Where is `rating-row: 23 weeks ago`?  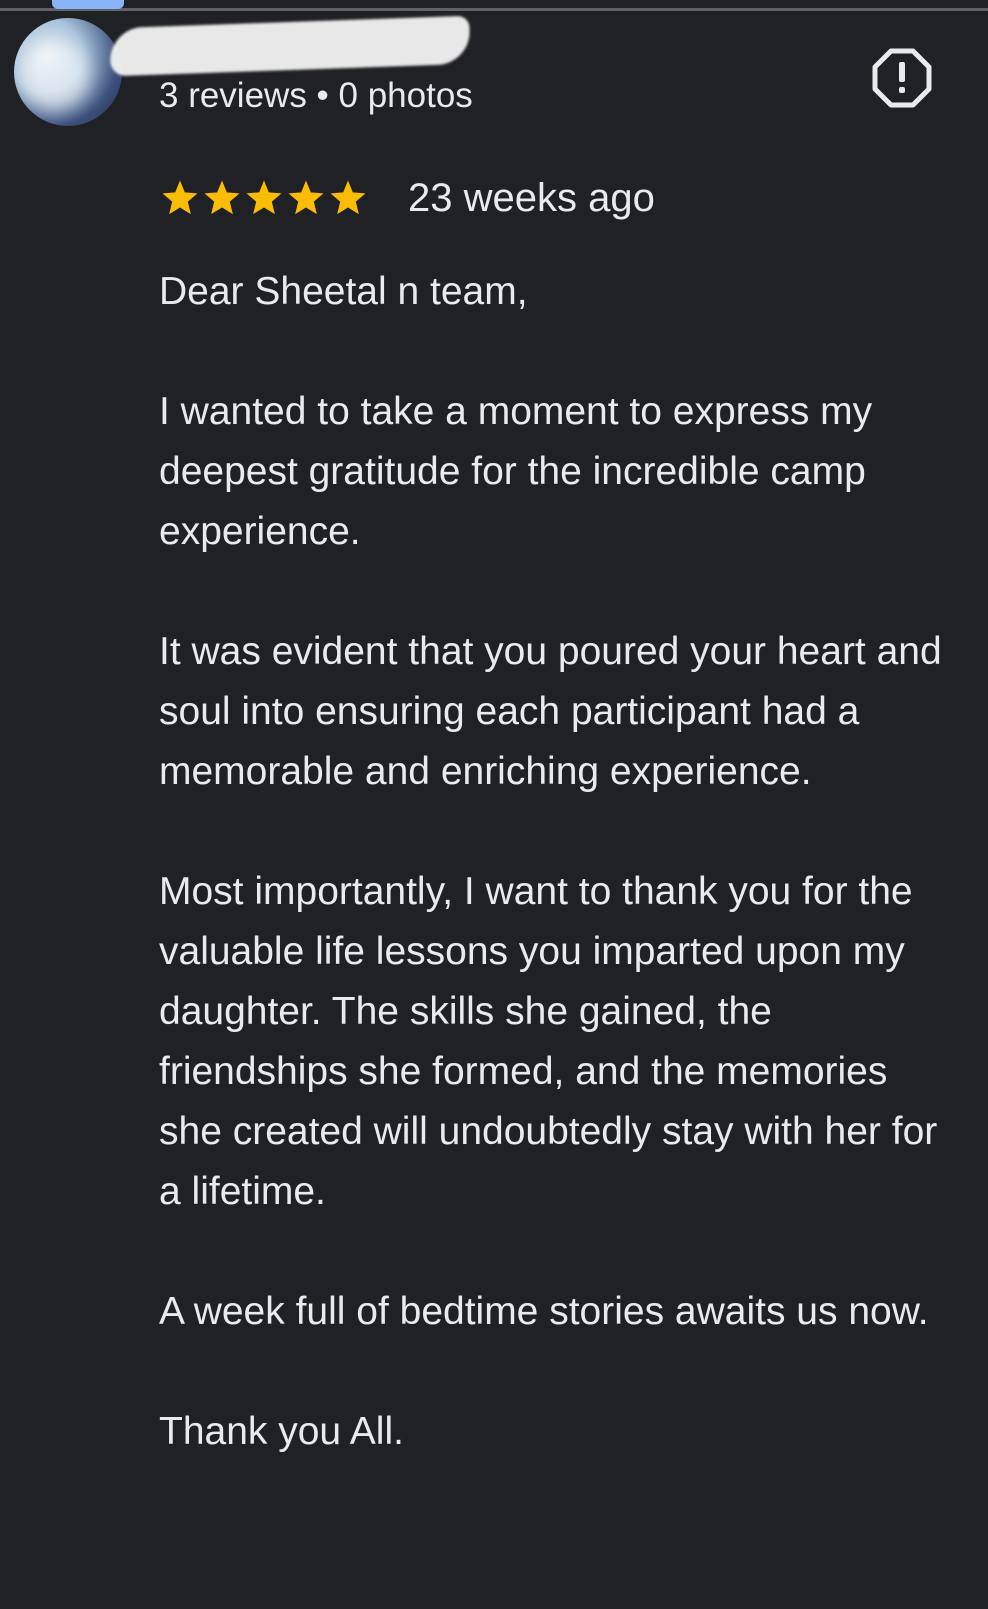
rating-row: 23 weeks ago is located at coordinates (407, 198).